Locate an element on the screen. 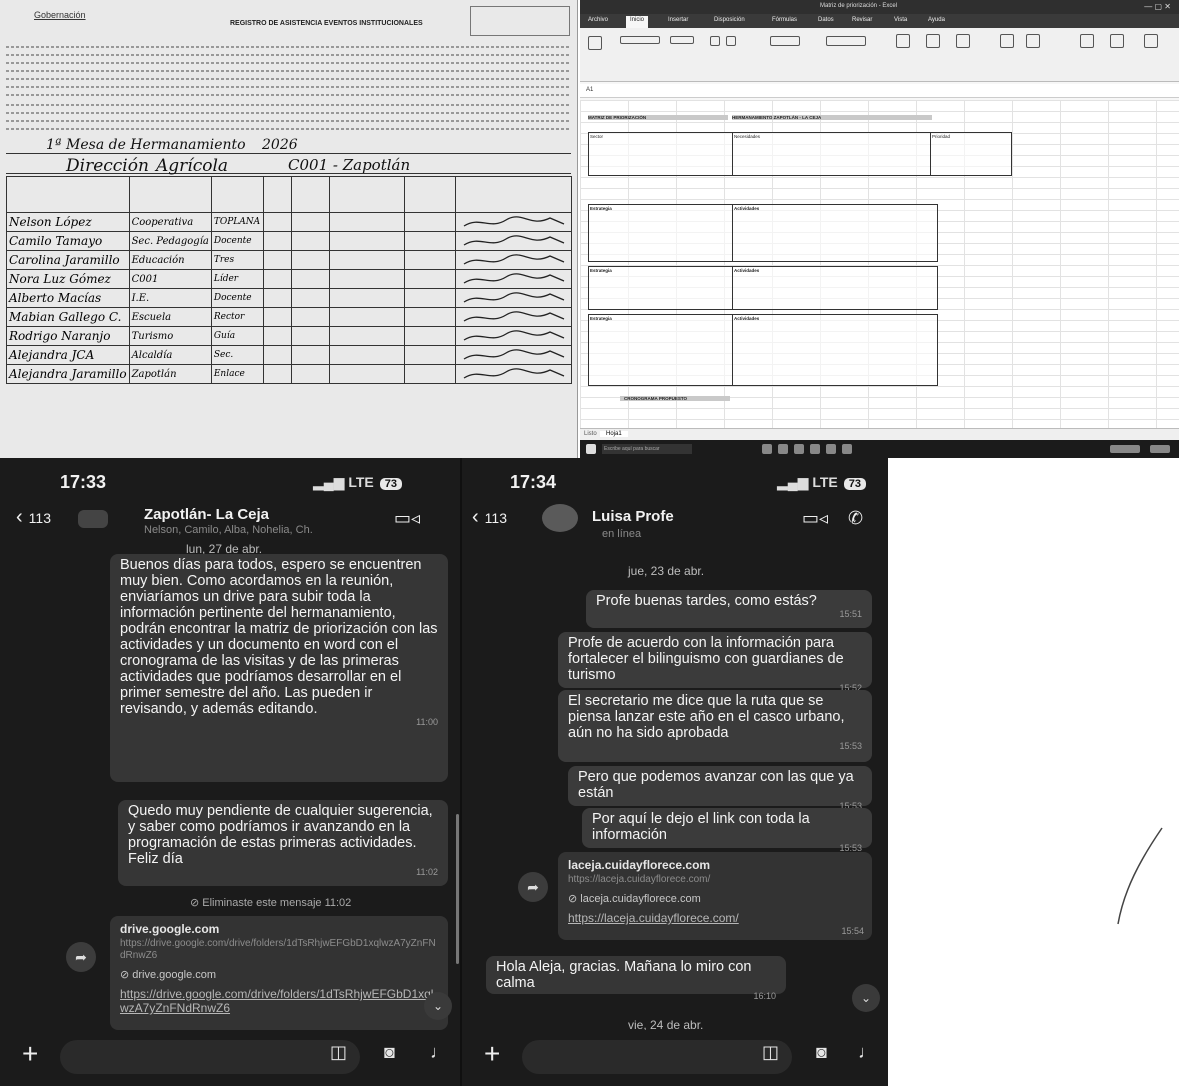 Image resolution: width=1179 pixels, height=1086 pixels. analyze-data-icon is located at coordinates (1151, 41).